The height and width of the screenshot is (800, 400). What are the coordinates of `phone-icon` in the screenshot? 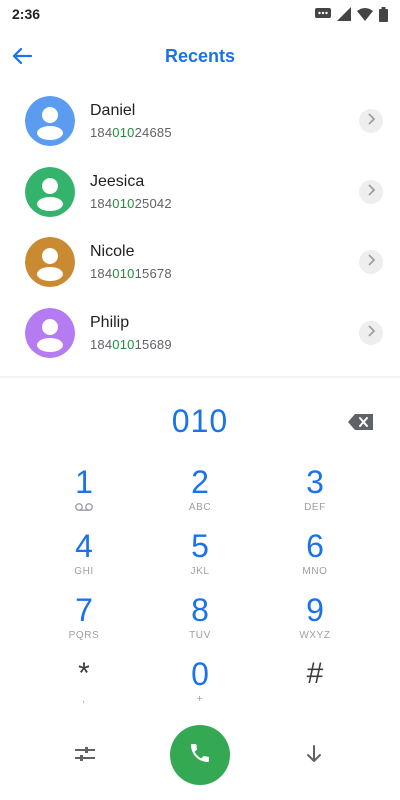 It's located at (200, 755).